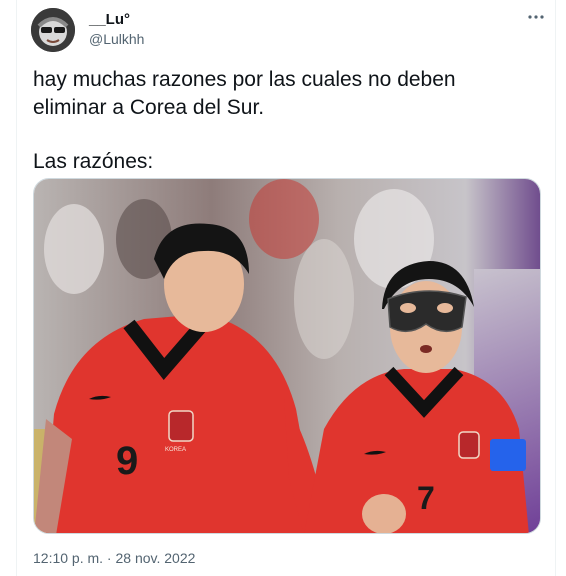  What do you see at coordinates (175, 450) in the screenshot?
I see `left-badge-text: KOREA` at bounding box center [175, 450].